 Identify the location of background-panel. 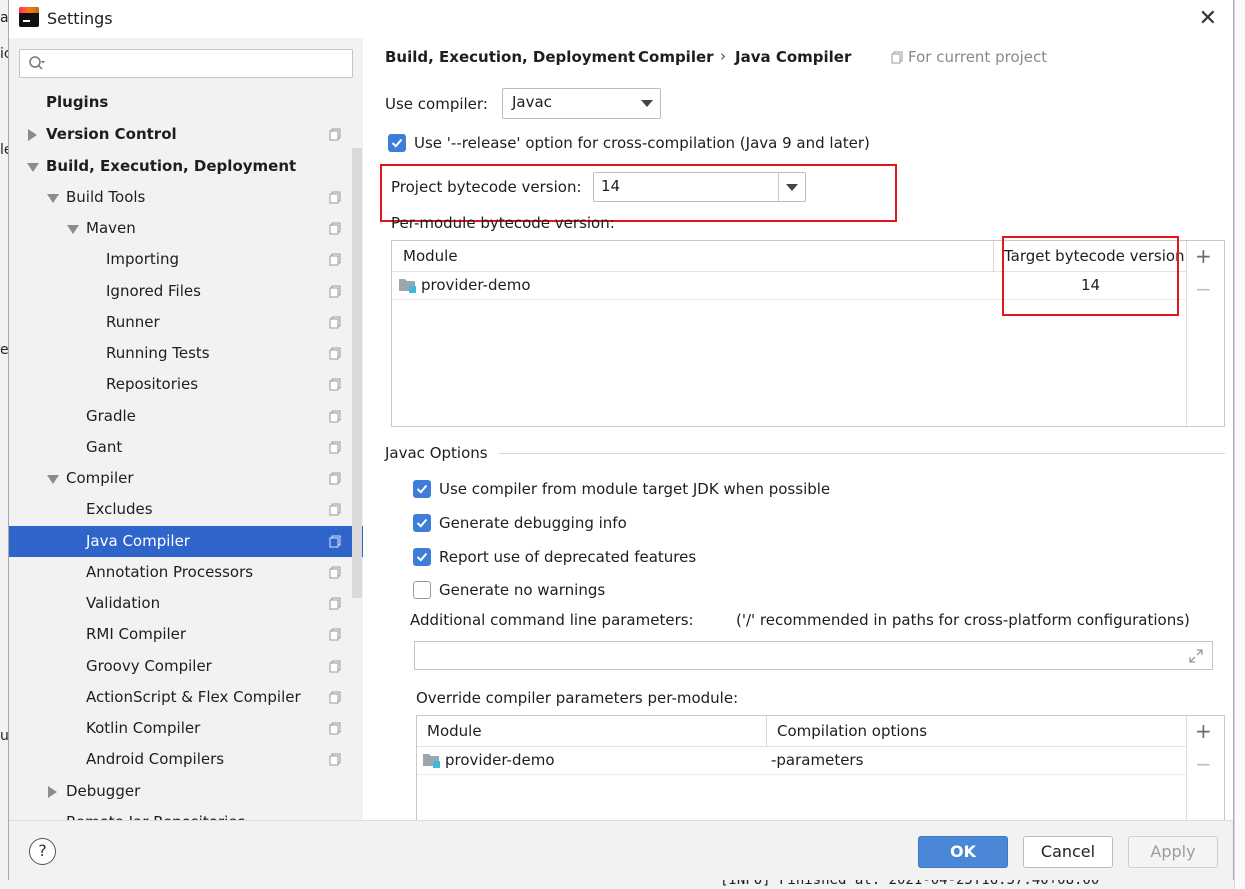
(1239, 444).